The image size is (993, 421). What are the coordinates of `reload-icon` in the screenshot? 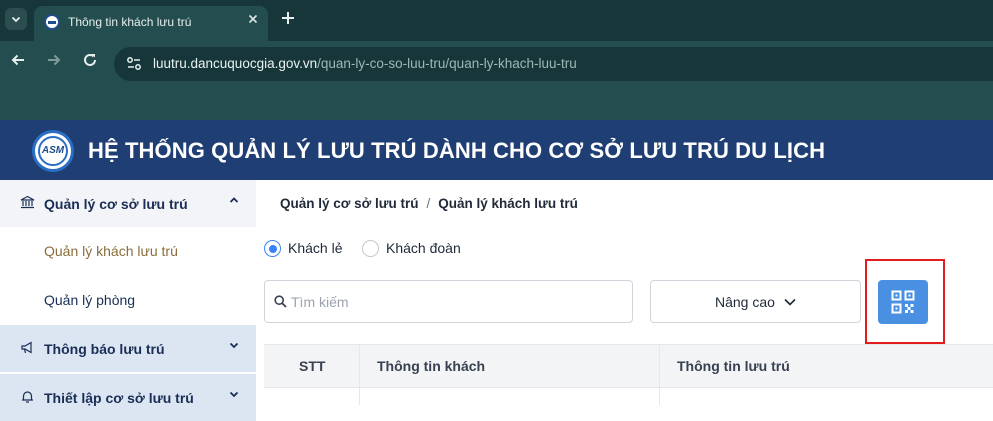 It's located at (90, 59).